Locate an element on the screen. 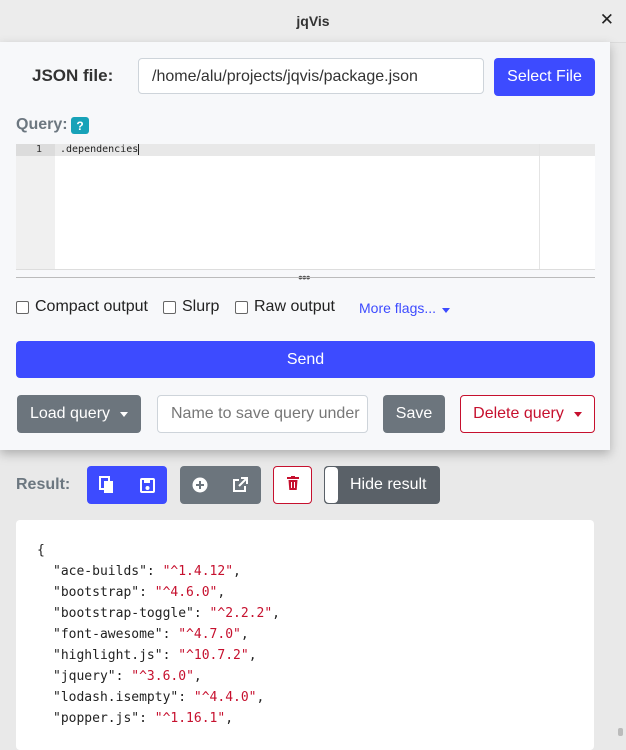  hide-result-label: Hide result is located at coordinates (388, 484).